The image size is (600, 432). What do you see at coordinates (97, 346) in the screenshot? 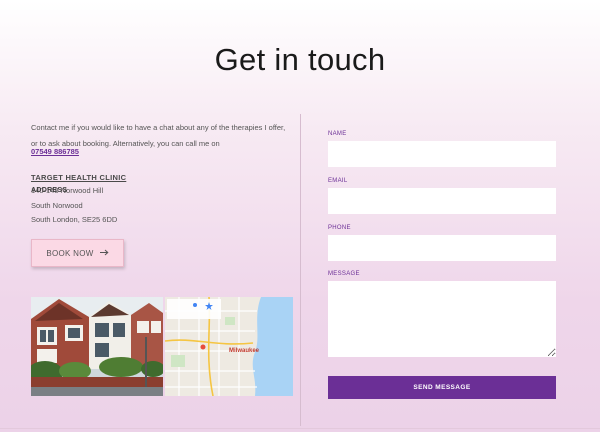
I see `clinic-photo` at bounding box center [97, 346].